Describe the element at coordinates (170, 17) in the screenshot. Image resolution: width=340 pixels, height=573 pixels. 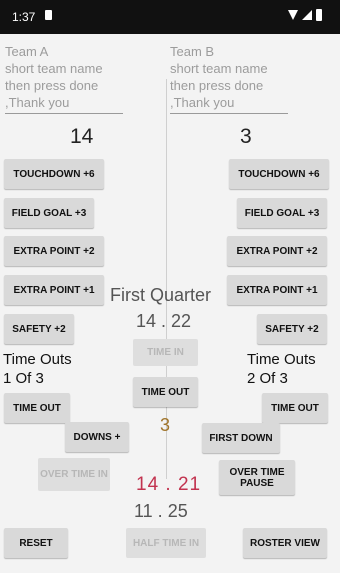
I see `status-bar: 1:37` at that location.